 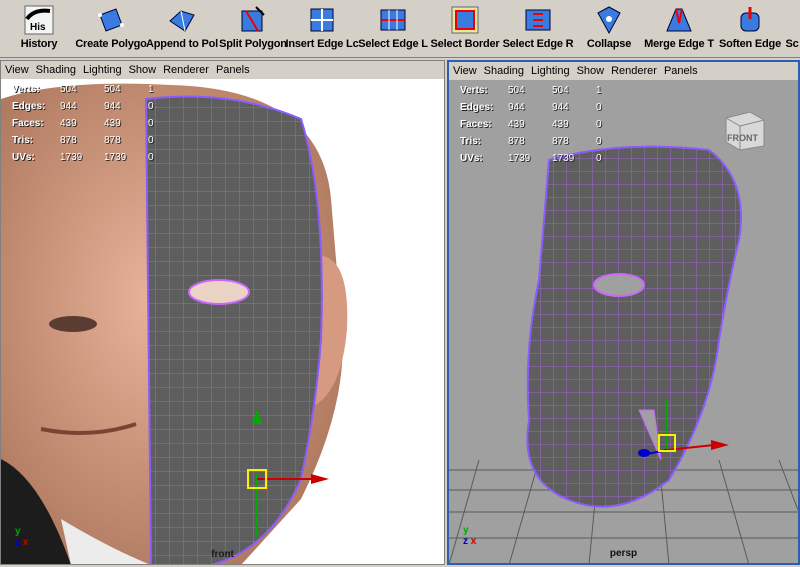 I want to click on shelf-select-border-button: Select Border, so click(x=465, y=29).